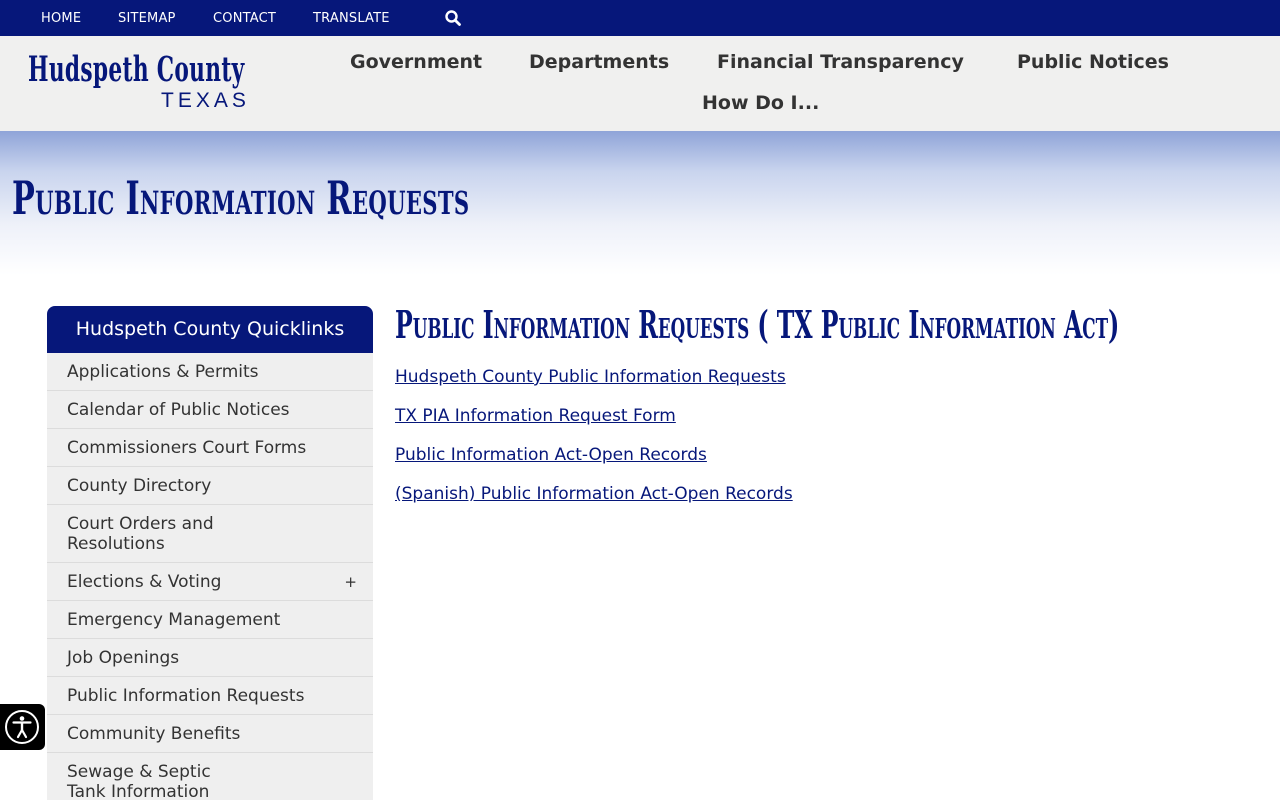 Image resolution: width=1280 pixels, height=800 pixels. Describe the element at coordinates (551, 455) in the screenshot. I see `link-public-info-act-open-records: Public Information Act-Open Records` at that location.